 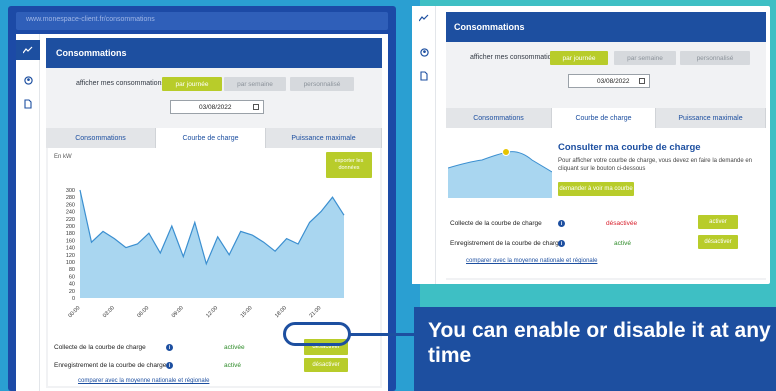 I want to click on y-tick-label: 140, so click(x=70, y=249).